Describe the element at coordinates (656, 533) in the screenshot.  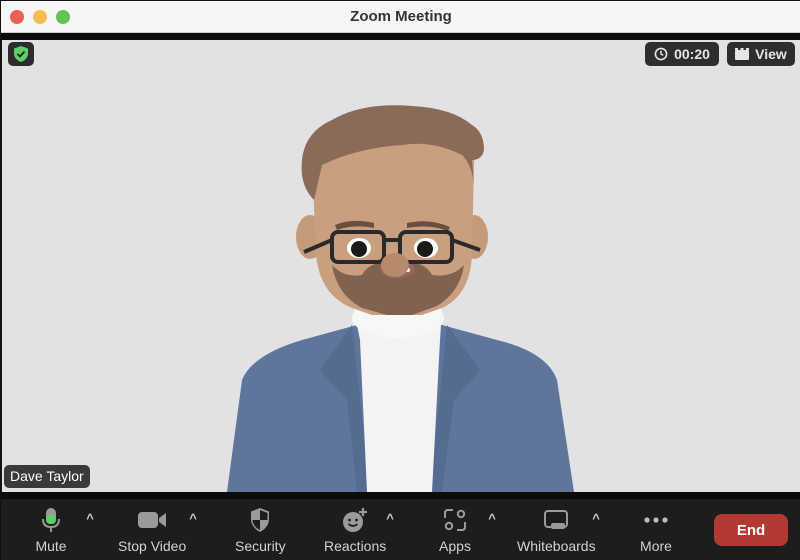
I see `more-button: More` at that location.